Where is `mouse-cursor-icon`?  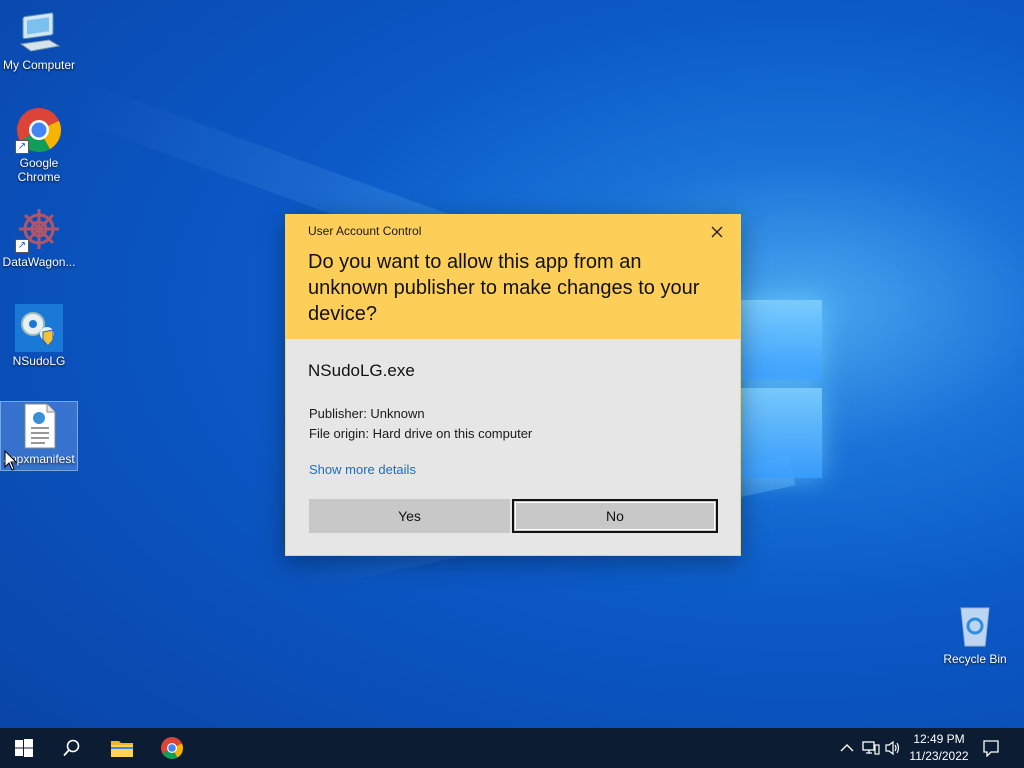 mouse-cursor-icon is located at coordinates (11, 460).